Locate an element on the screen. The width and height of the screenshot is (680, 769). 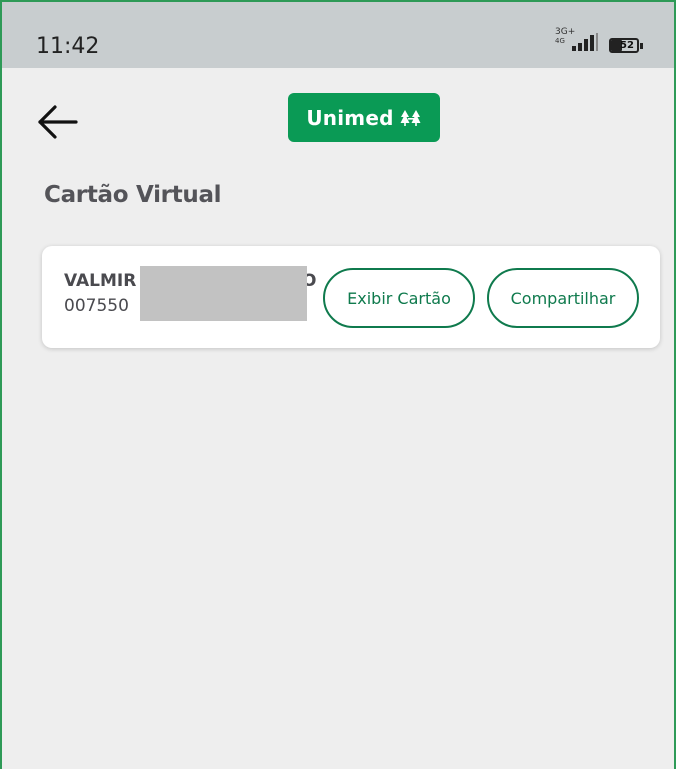
arrow-left-icon is located at coordinates (58, 122).